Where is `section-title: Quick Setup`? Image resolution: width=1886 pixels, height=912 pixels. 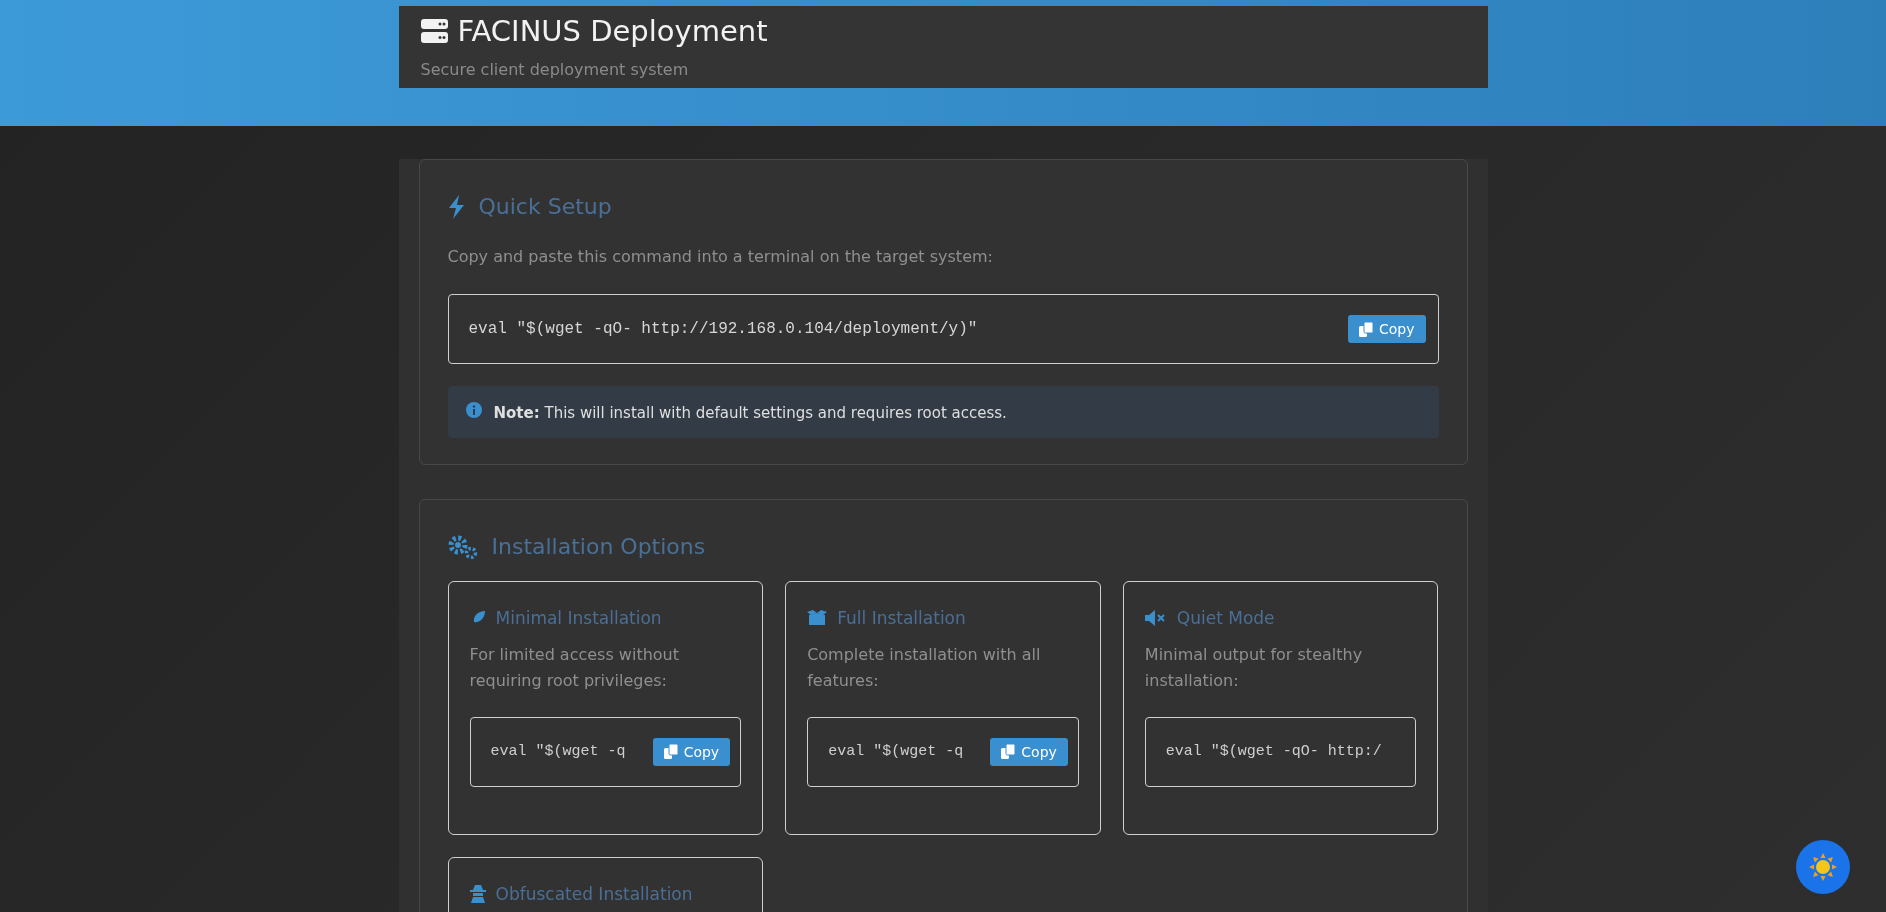 section-title: Quick Setup is located at coordinates (545, 206).